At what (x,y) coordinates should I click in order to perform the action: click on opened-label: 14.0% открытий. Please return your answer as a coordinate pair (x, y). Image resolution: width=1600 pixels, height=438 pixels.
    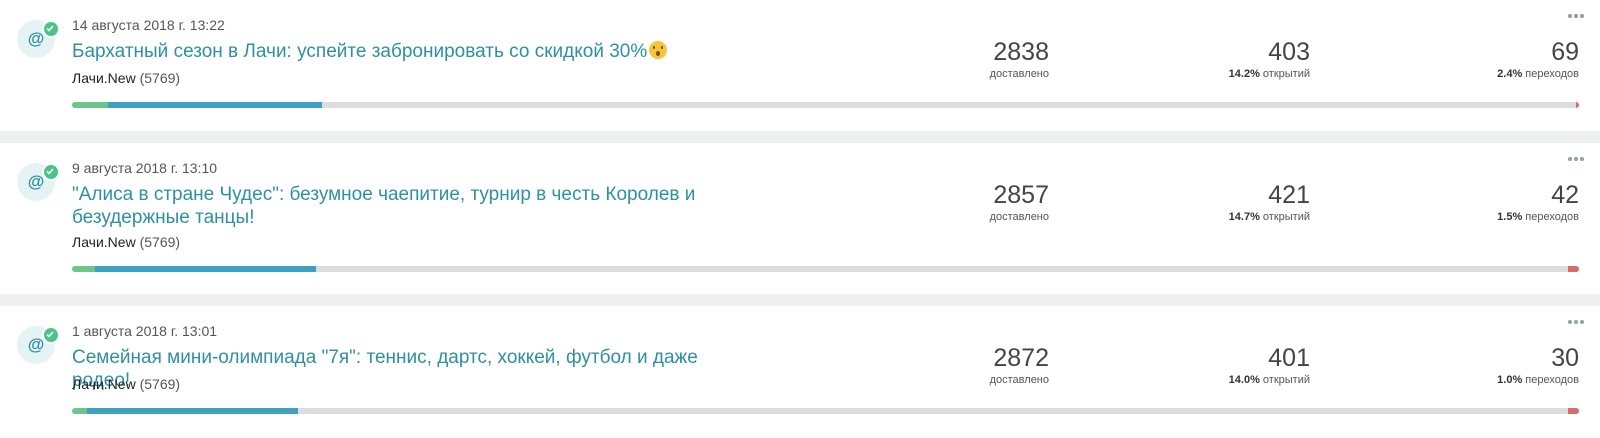
    Looking at the image, I should click on (1230, 380).